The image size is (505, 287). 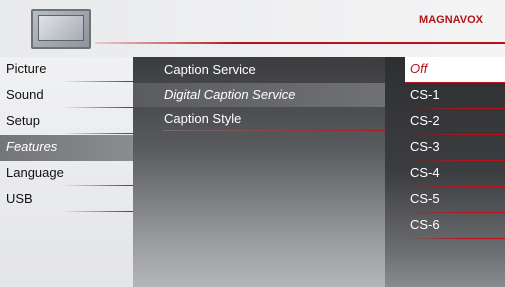 I want to click on submenu-item-label: Caption Service, so click(x=210, y=69).